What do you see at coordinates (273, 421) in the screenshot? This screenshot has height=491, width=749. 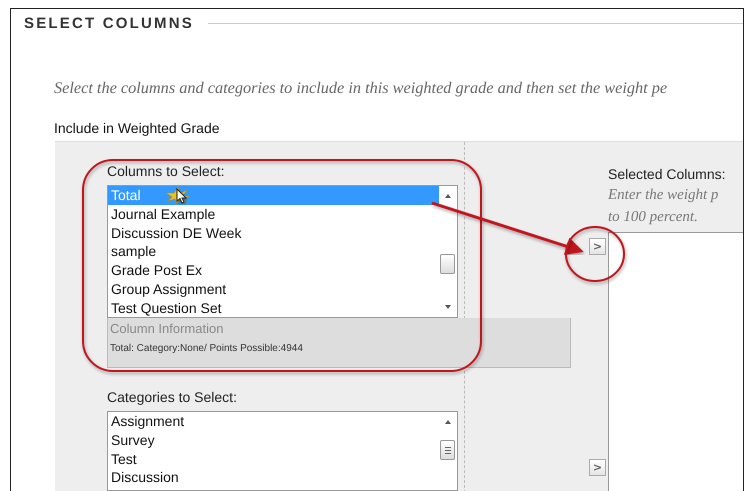 I see `list-item: Assignment` at bounding box center [273, 421].